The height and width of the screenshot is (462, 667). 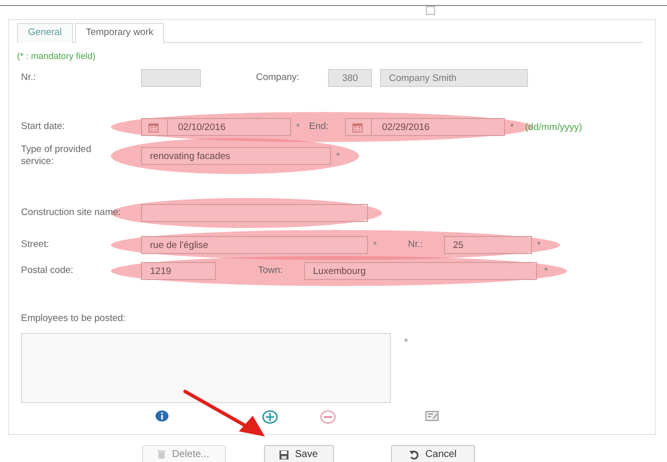 I want to click on edit-icon, so click(x=432, y=416).